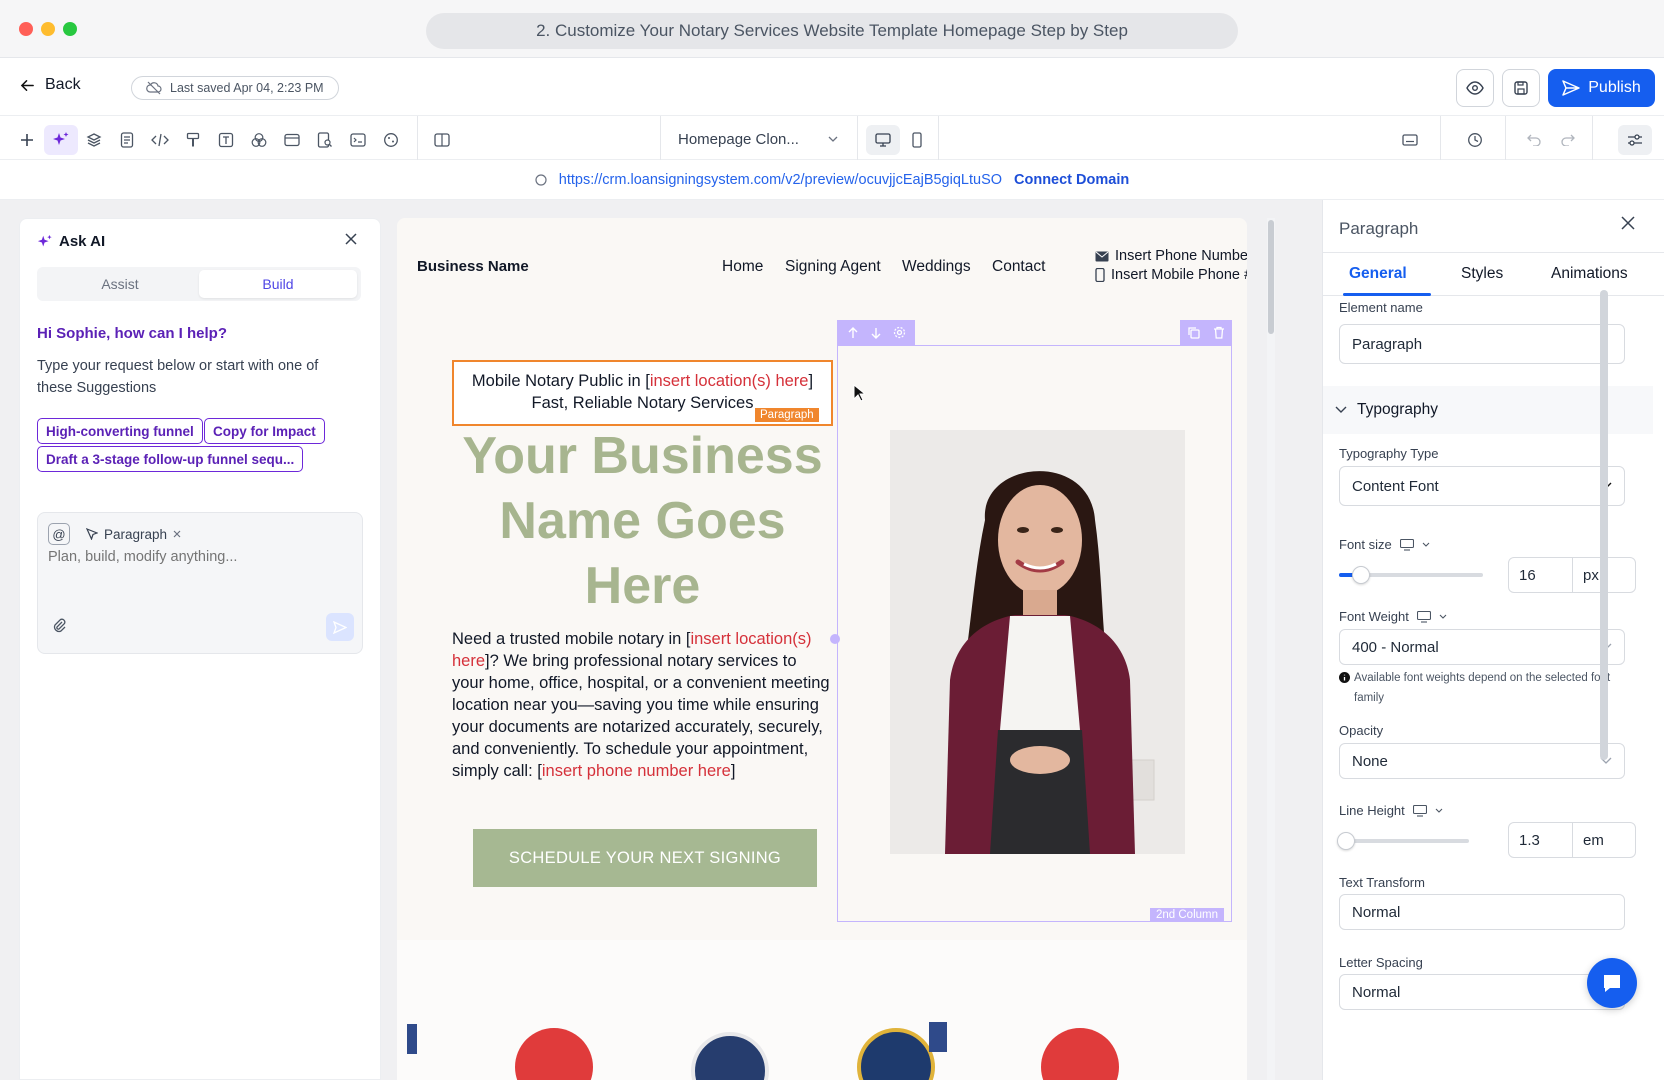 The height and width of the screenshot is (1080, 1664). What do you see at coordinates (264, 431) in the screenshot?
I see `suggestion-chip: Copy for Impact` at bounding box center [264, 431].